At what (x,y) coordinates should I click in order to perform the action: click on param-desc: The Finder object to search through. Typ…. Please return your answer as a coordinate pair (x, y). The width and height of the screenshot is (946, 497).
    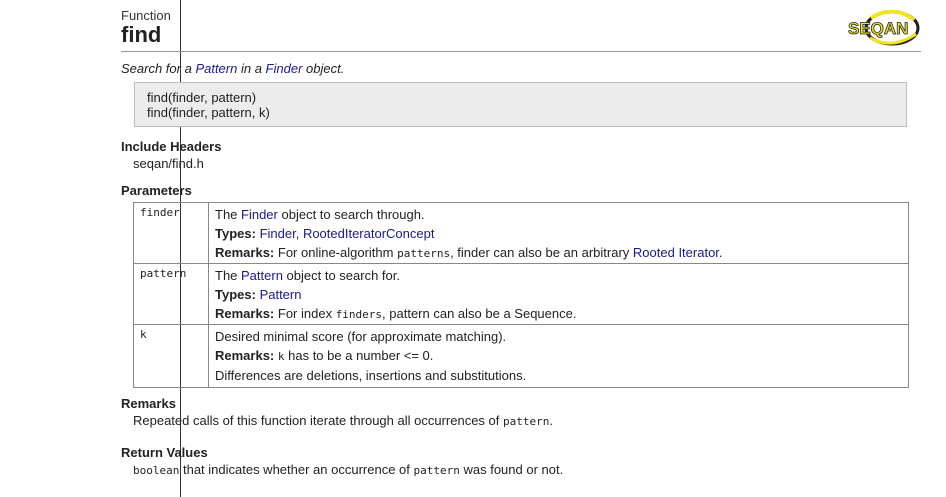
    Looking at the image, I should click on (558, 233).